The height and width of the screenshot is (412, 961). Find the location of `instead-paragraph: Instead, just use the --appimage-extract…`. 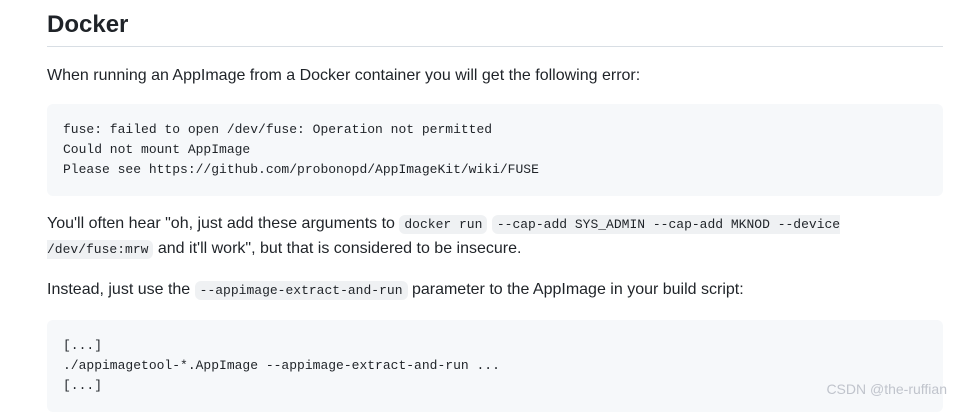

instead-paragraph: Instead, just use the --appimage-extract… is located at coordinates (495, 290).